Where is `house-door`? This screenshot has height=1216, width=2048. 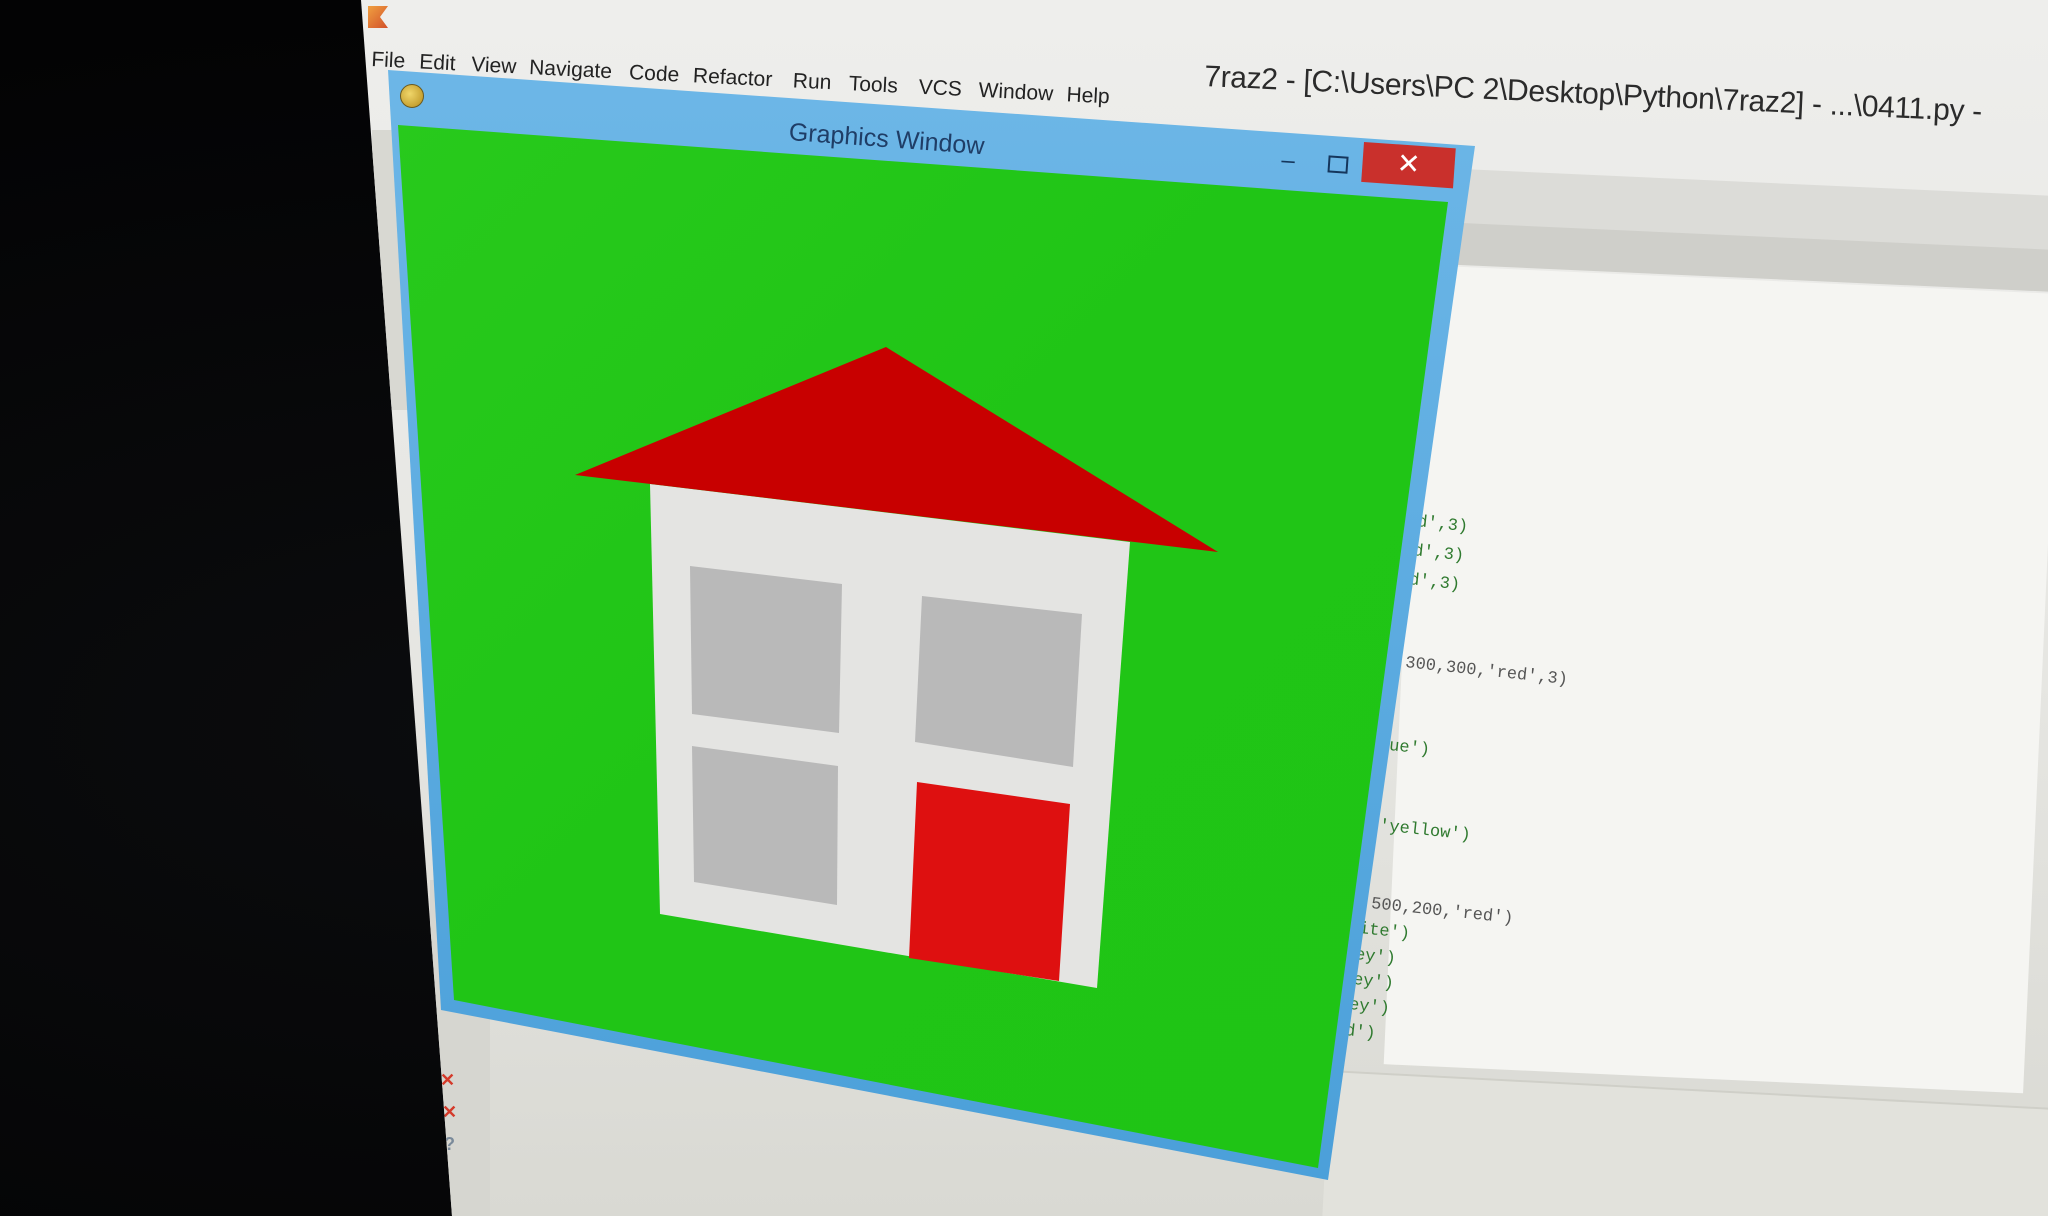
house-door is located at coordinates (989, 881).